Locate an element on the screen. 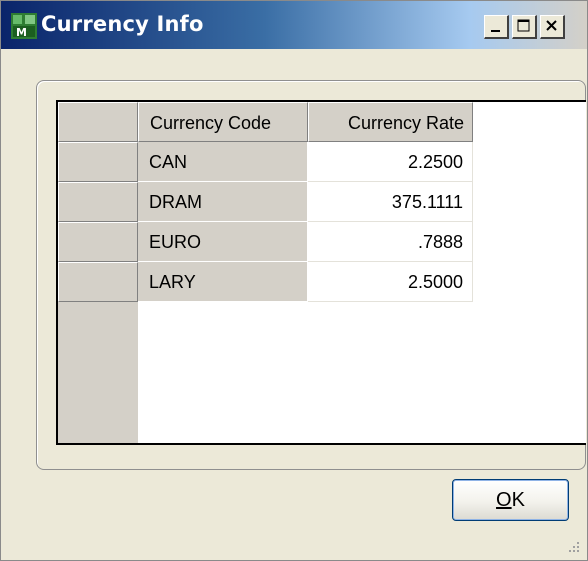 This screenshot has height=561, width=588. app-icon: M is located at coordinates (24, 26).